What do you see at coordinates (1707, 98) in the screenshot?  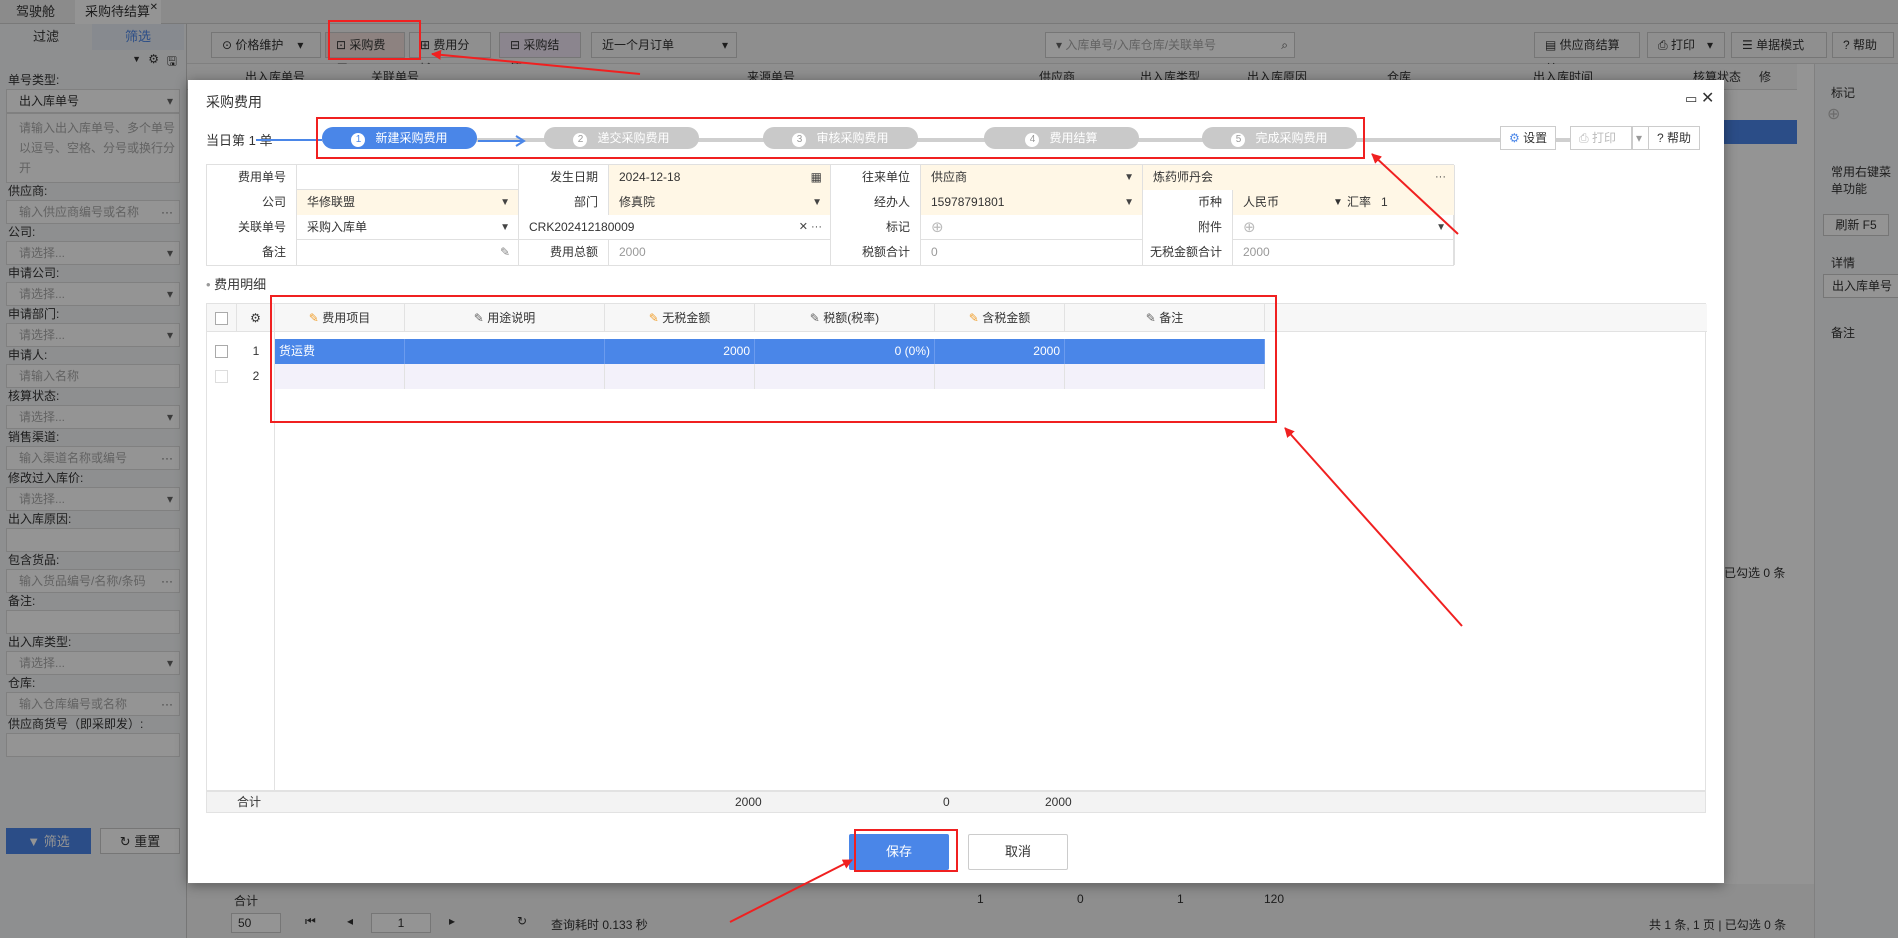 I see `close-icon: ✕` at bounding box center [1707, 98].